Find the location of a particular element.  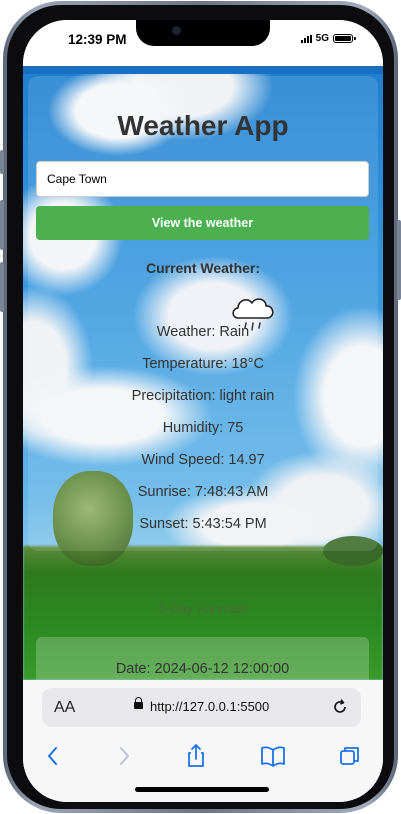

volume-up-button is located at coordinates (2, 225).